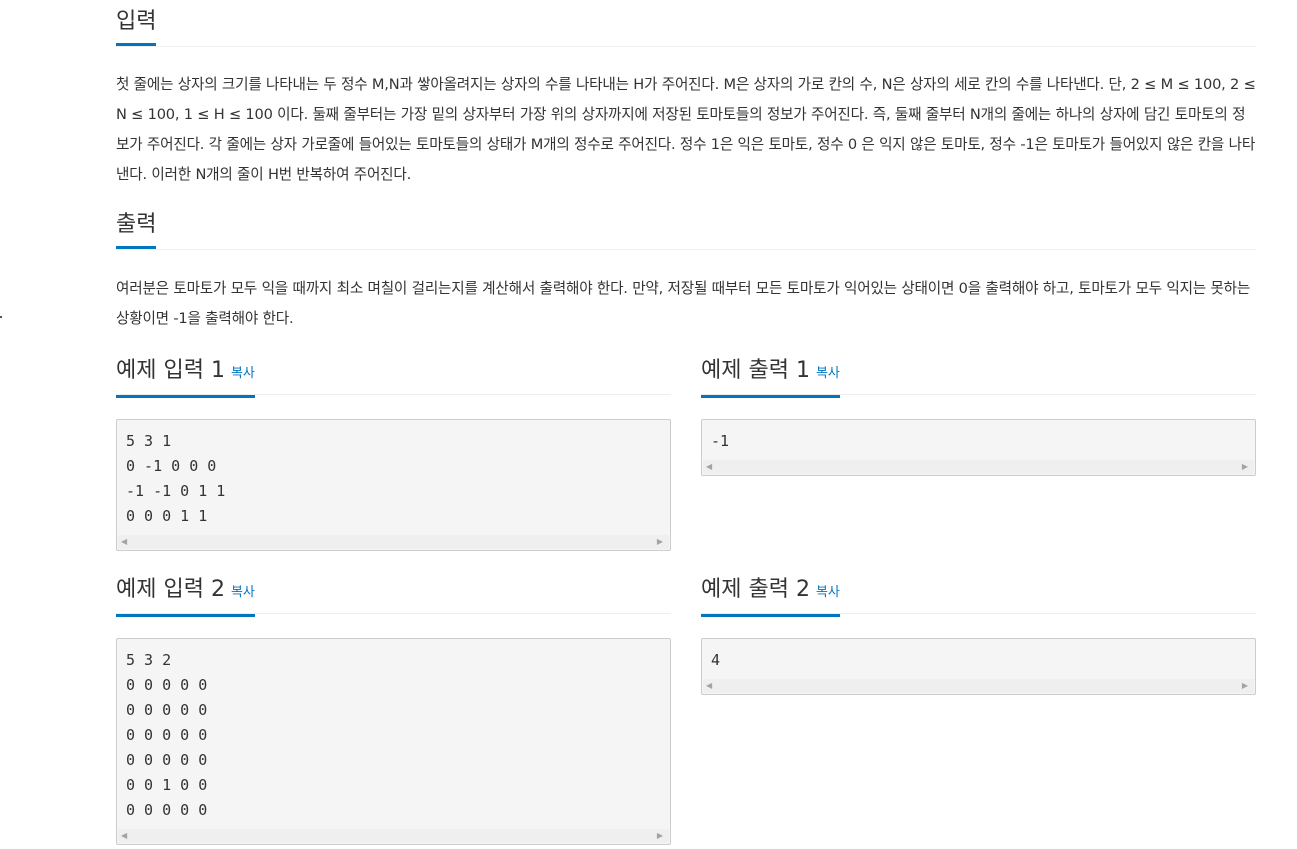  I want to click on sample-input-1-header: 예제 입력 1 복사, so click(393, 373).